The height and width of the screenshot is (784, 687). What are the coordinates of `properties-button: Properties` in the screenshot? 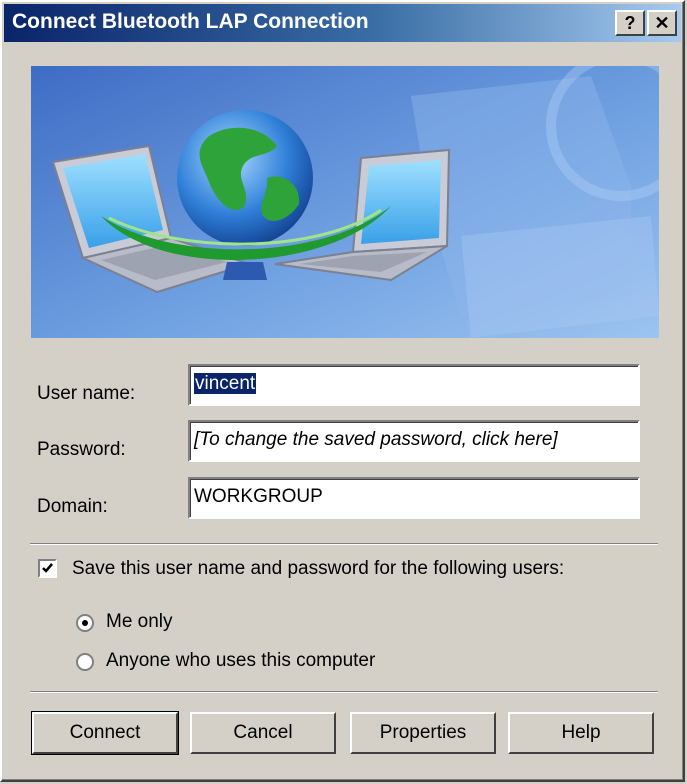 It's located at (423, 733).